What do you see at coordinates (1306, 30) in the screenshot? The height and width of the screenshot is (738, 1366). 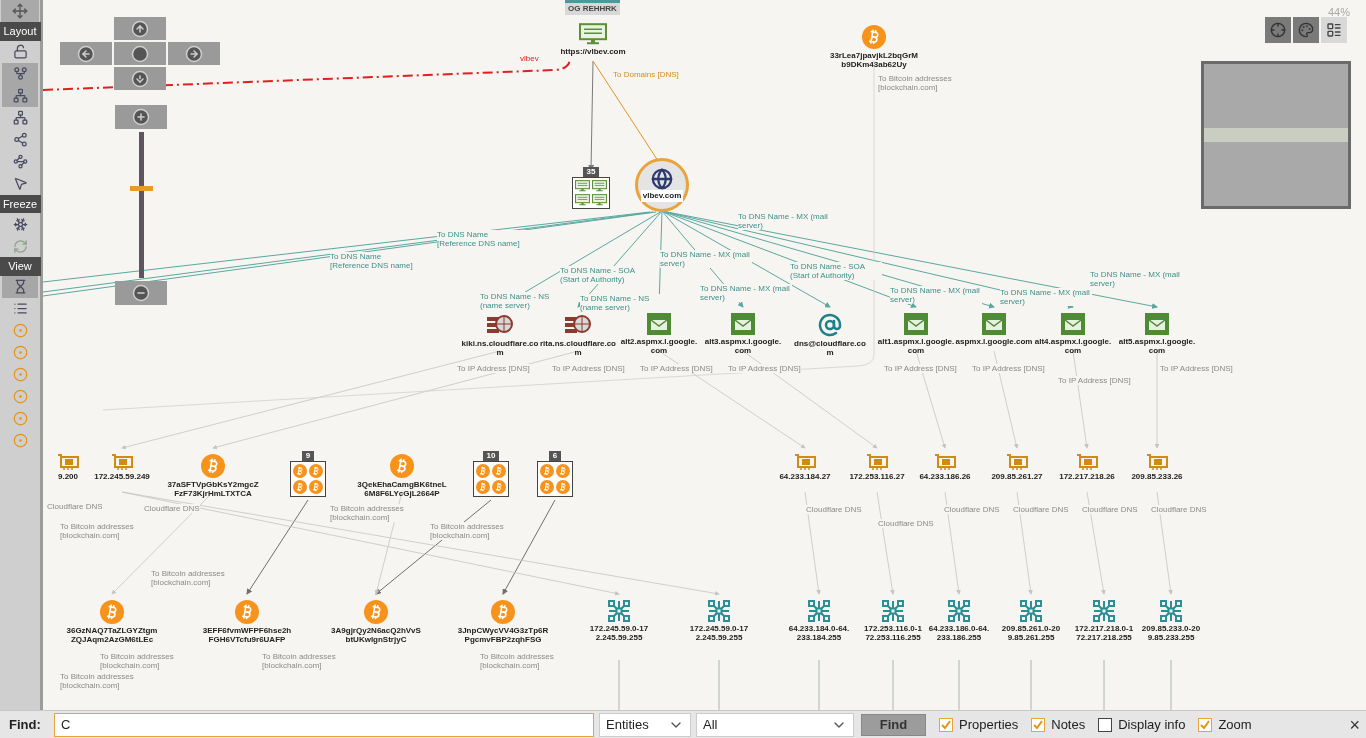 I see `palette-view-button` at bounding box center [1306, 30].